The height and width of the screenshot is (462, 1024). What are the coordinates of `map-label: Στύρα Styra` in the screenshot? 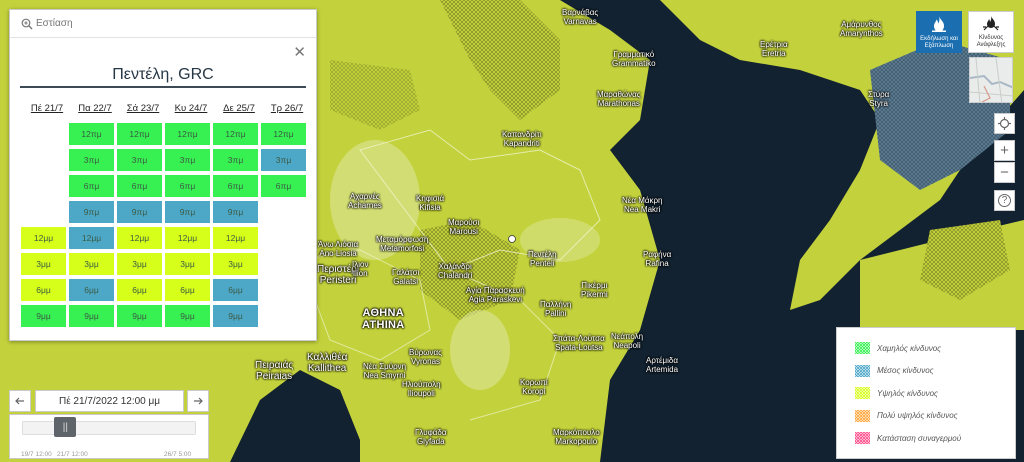 It's located at (879, 99).